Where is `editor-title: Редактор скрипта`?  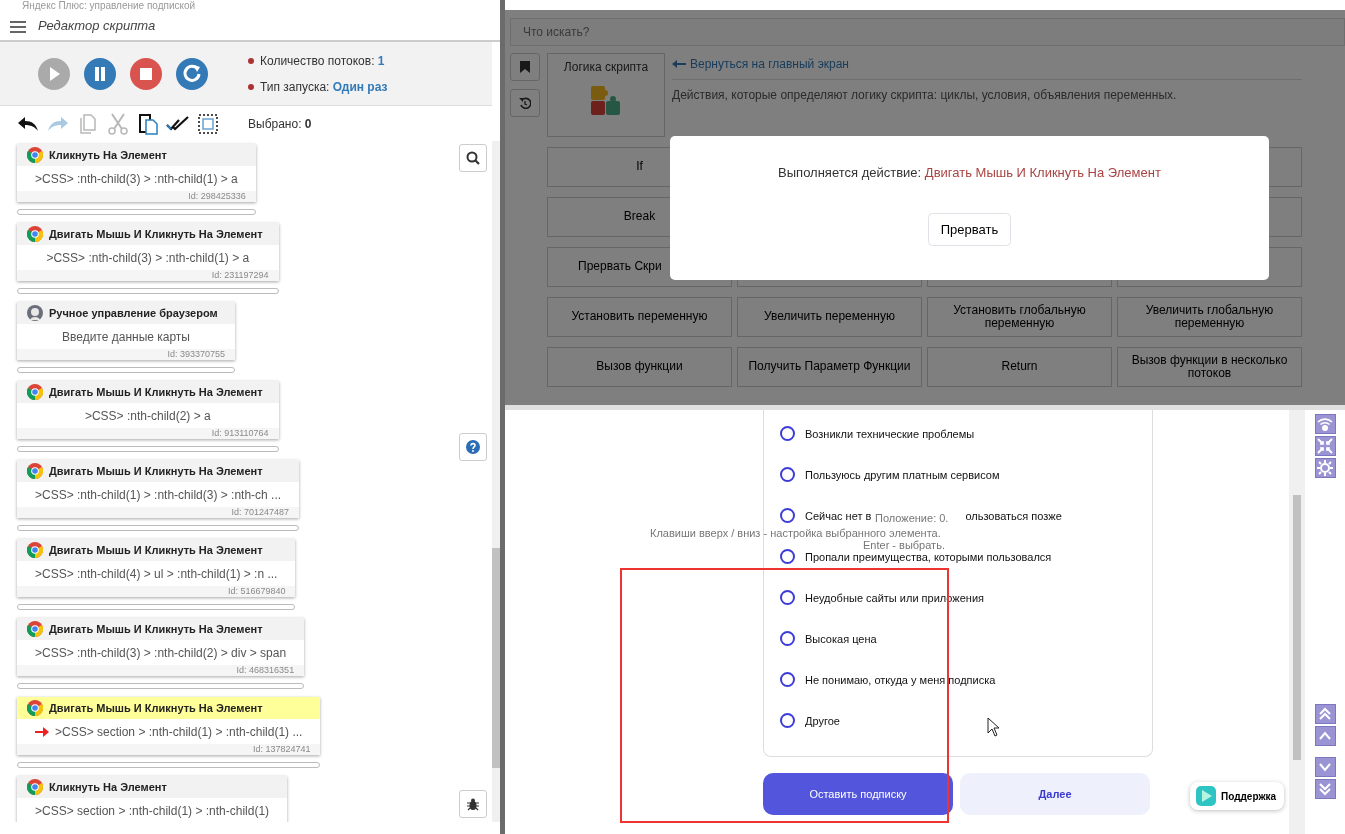 editor-title: Редактор скрипта is located at coordinates (97, 26).